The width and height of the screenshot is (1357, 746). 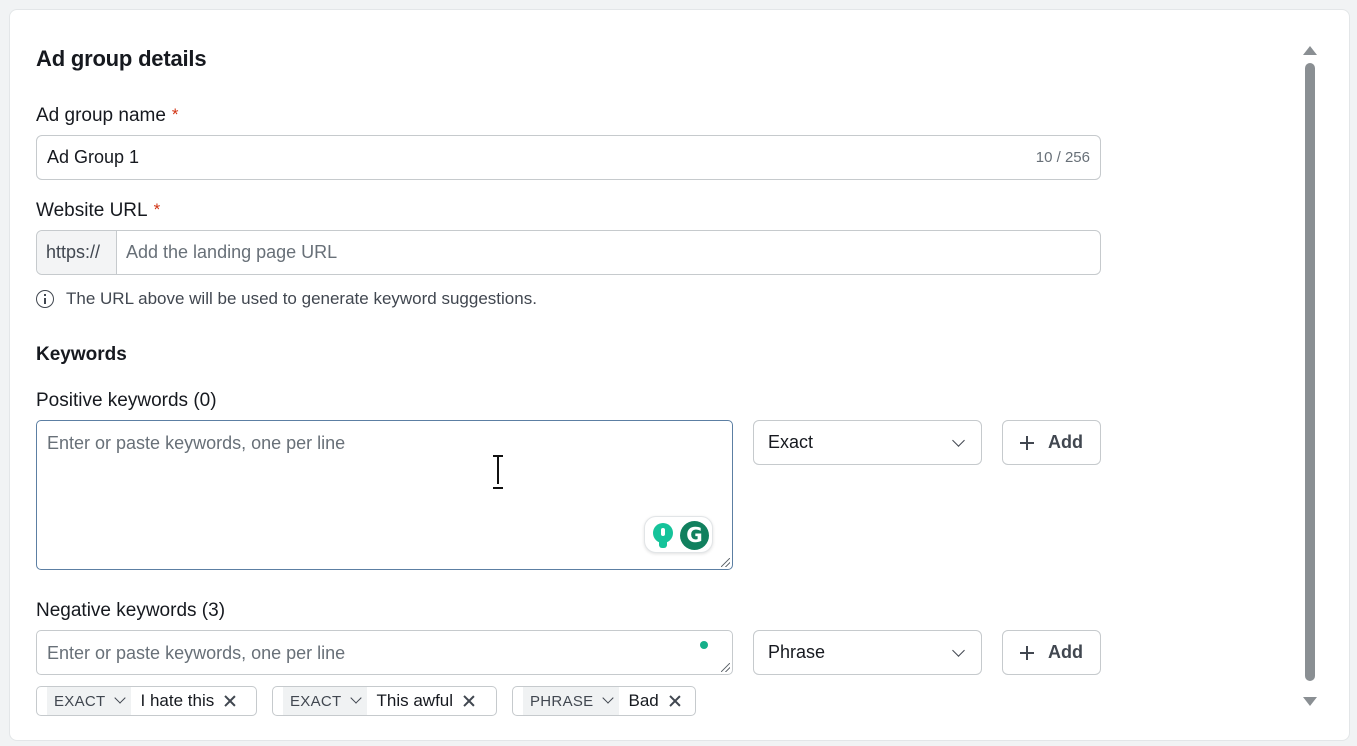 I want to click on character-counter: 10 / 256, so click(x=1062, y=157).